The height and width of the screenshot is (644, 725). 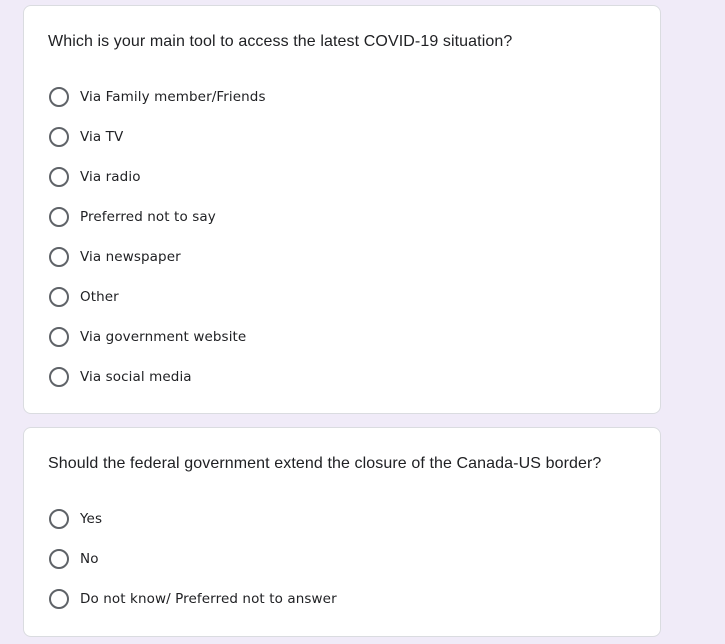 What do you see at coordinates (354, 98) in the screenshot?
I see `radio-option: Via Family member/Friends` at bounding box center [354, 98].